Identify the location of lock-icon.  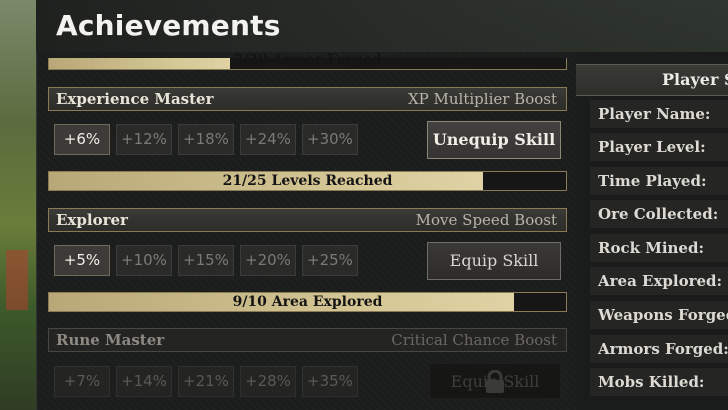
(495, 381).